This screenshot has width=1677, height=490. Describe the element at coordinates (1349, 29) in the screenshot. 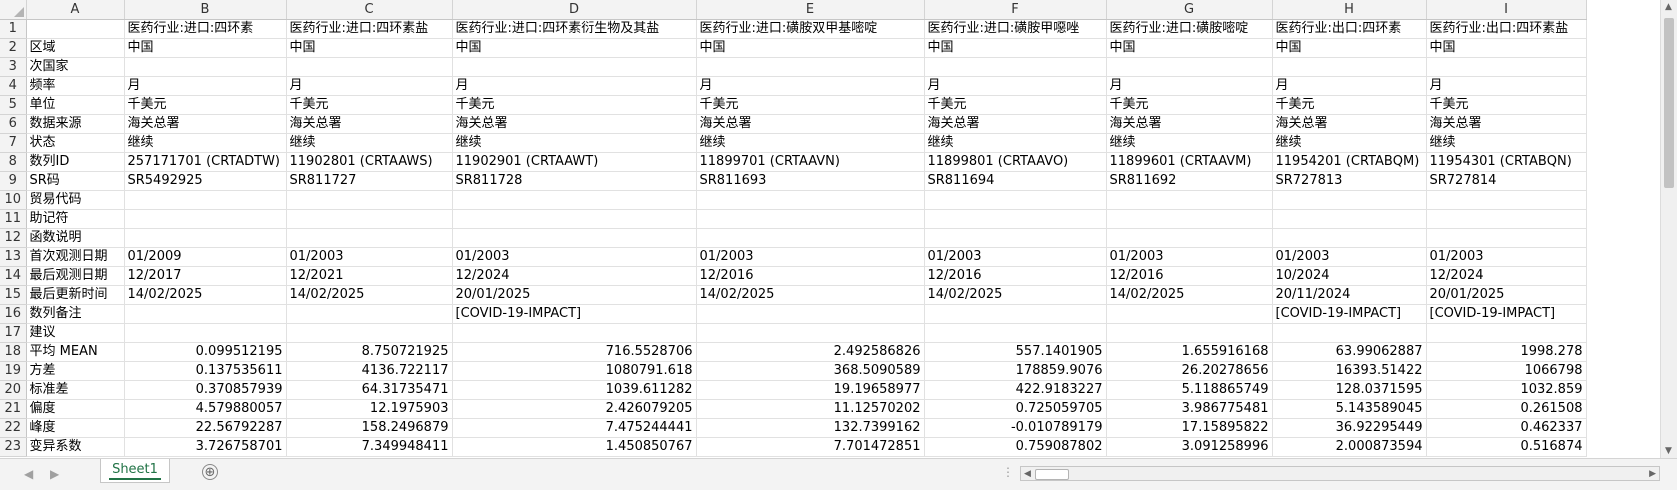

I see `cell: 医药行业:出口:四环素` at that location.